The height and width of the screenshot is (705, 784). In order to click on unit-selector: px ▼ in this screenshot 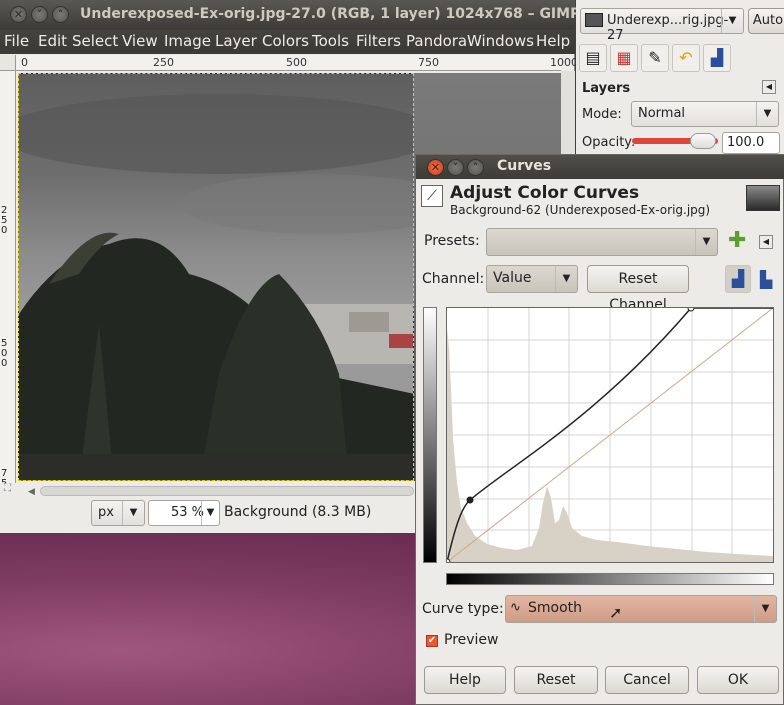, I will do `click(118, 513)`.